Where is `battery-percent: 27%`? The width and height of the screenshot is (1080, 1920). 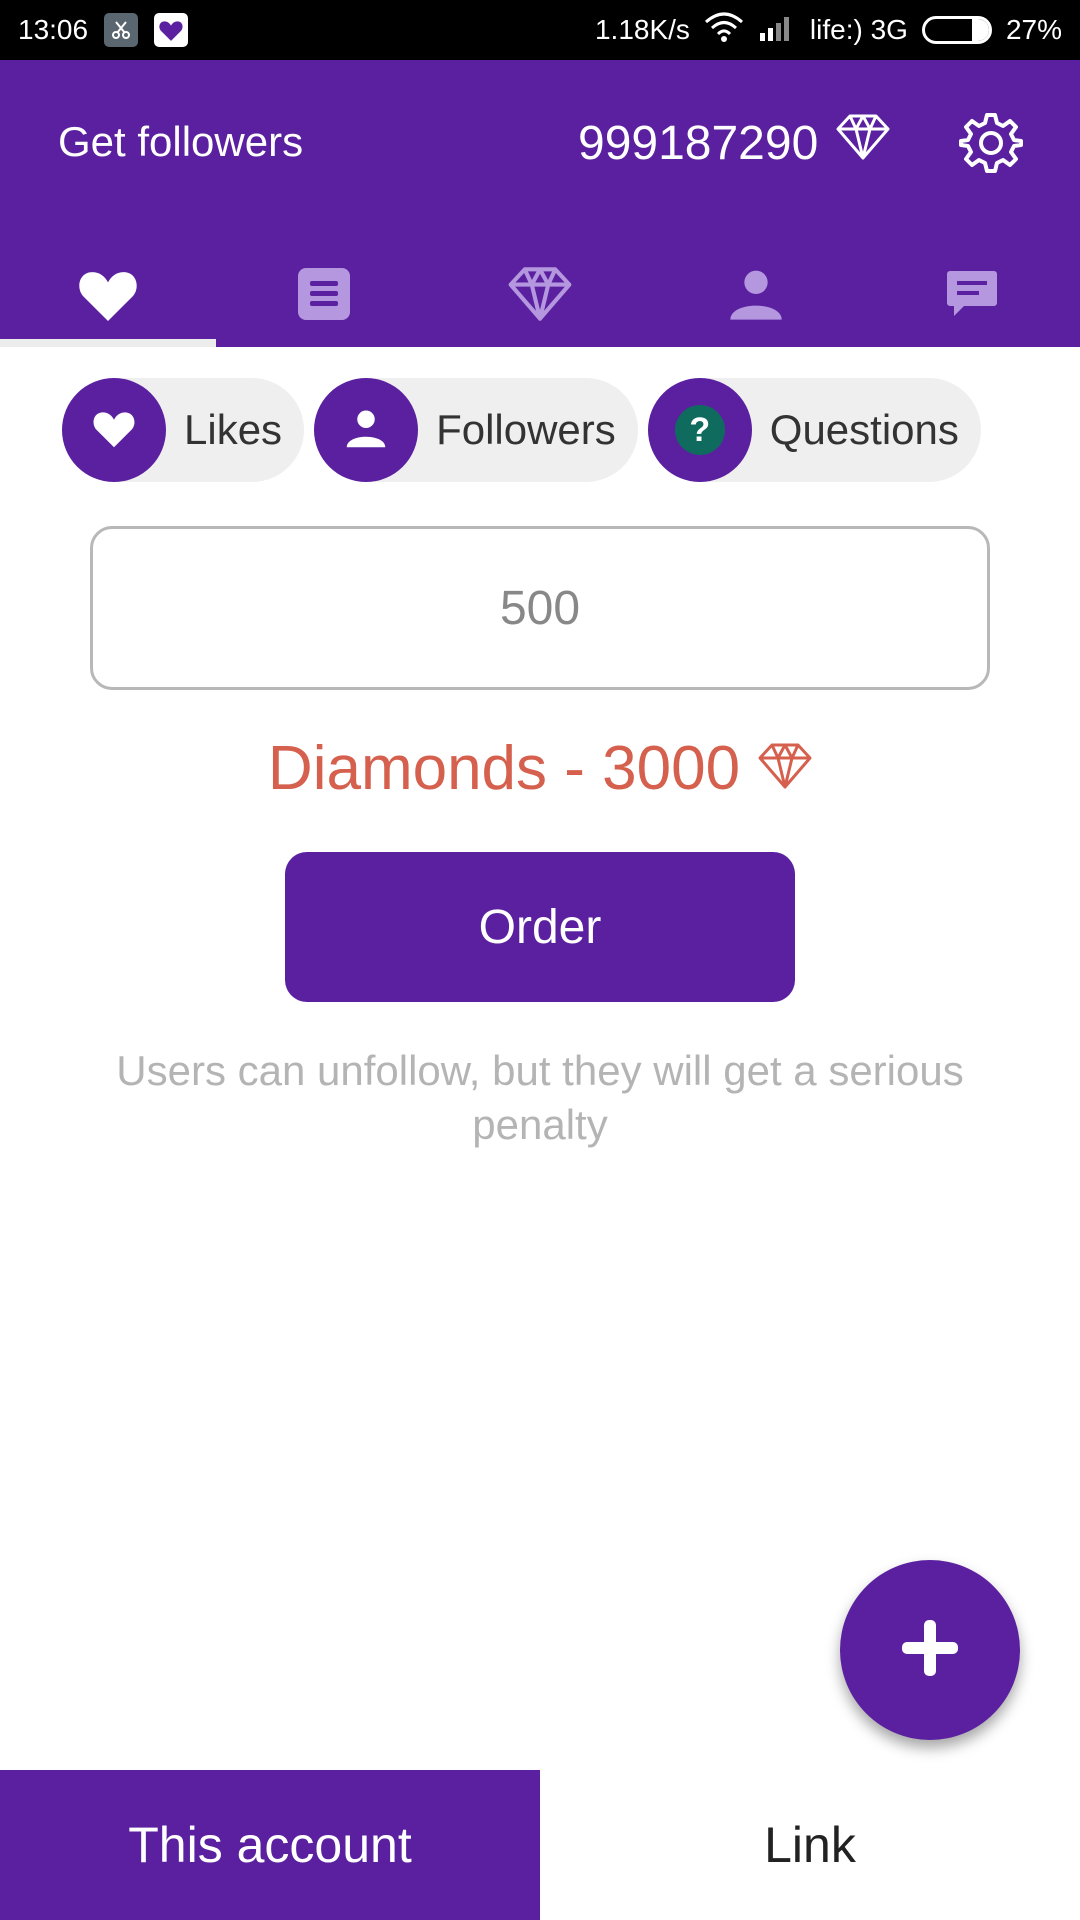
battery-percent: 27% is located at coordinates (1033, 29).